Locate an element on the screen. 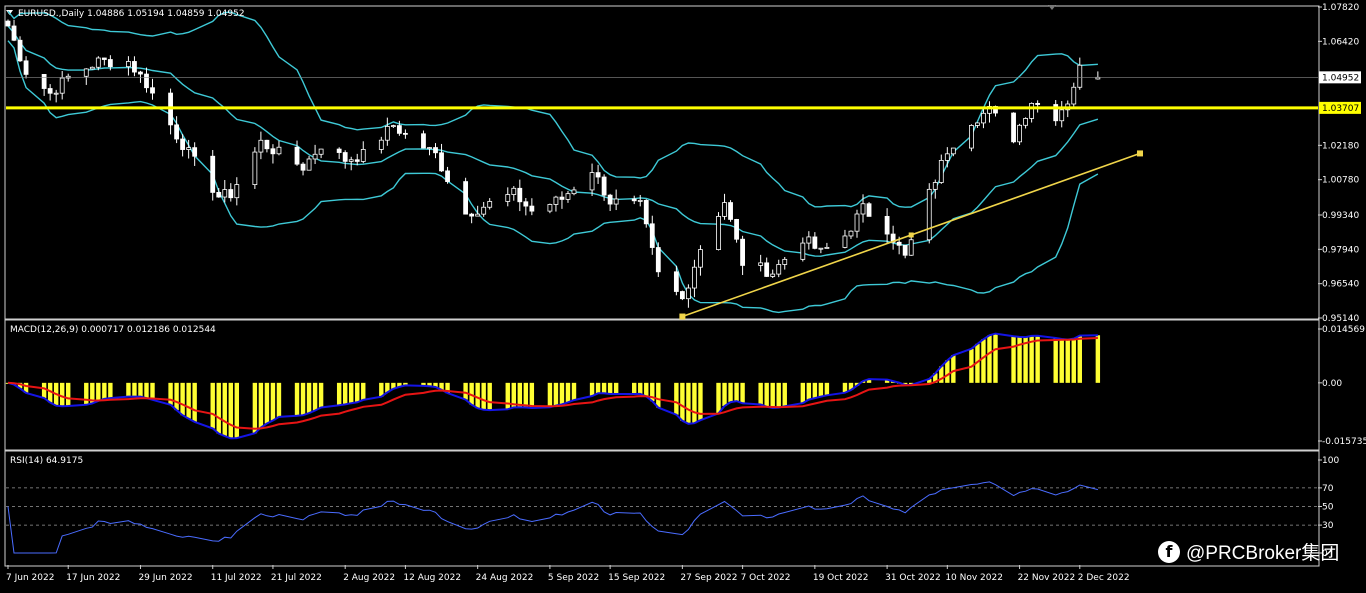  rsi-tick-label: 50 is located at coordinates (1328, 508).